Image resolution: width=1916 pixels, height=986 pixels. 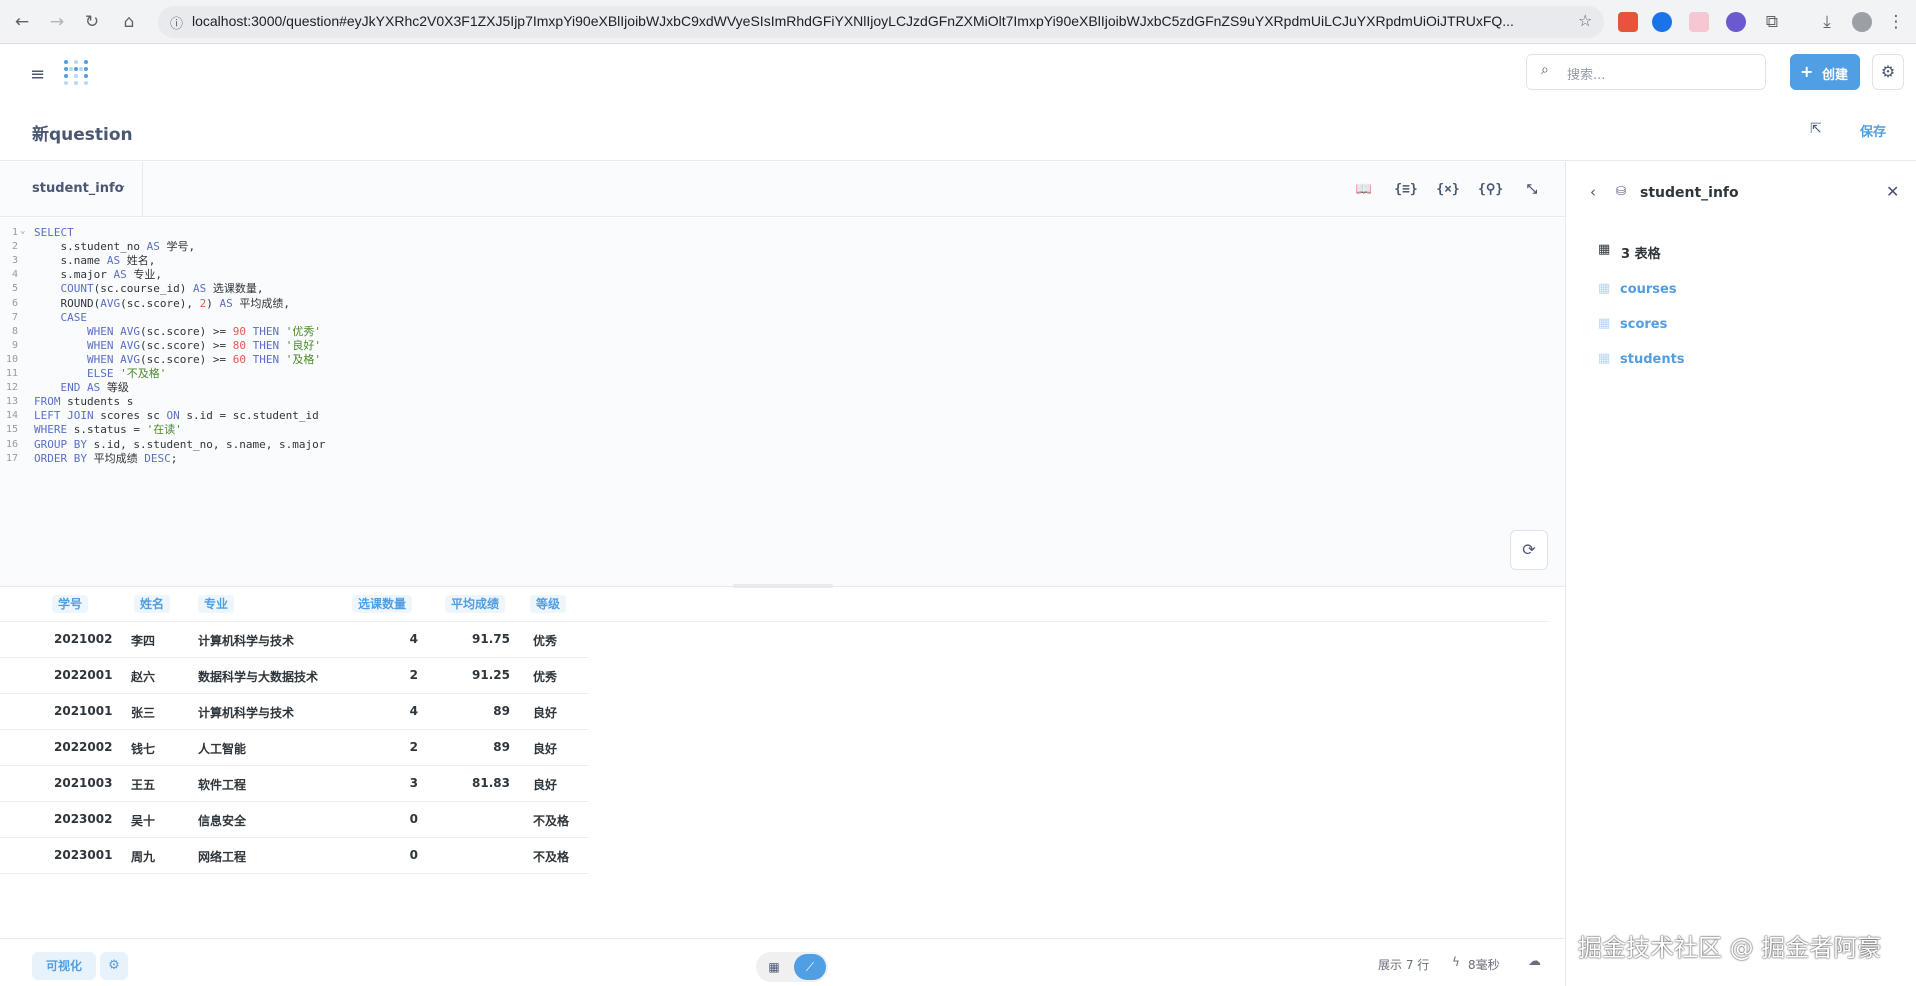 I want to click on table-cell: 91.75, so click(x=491, y=639).